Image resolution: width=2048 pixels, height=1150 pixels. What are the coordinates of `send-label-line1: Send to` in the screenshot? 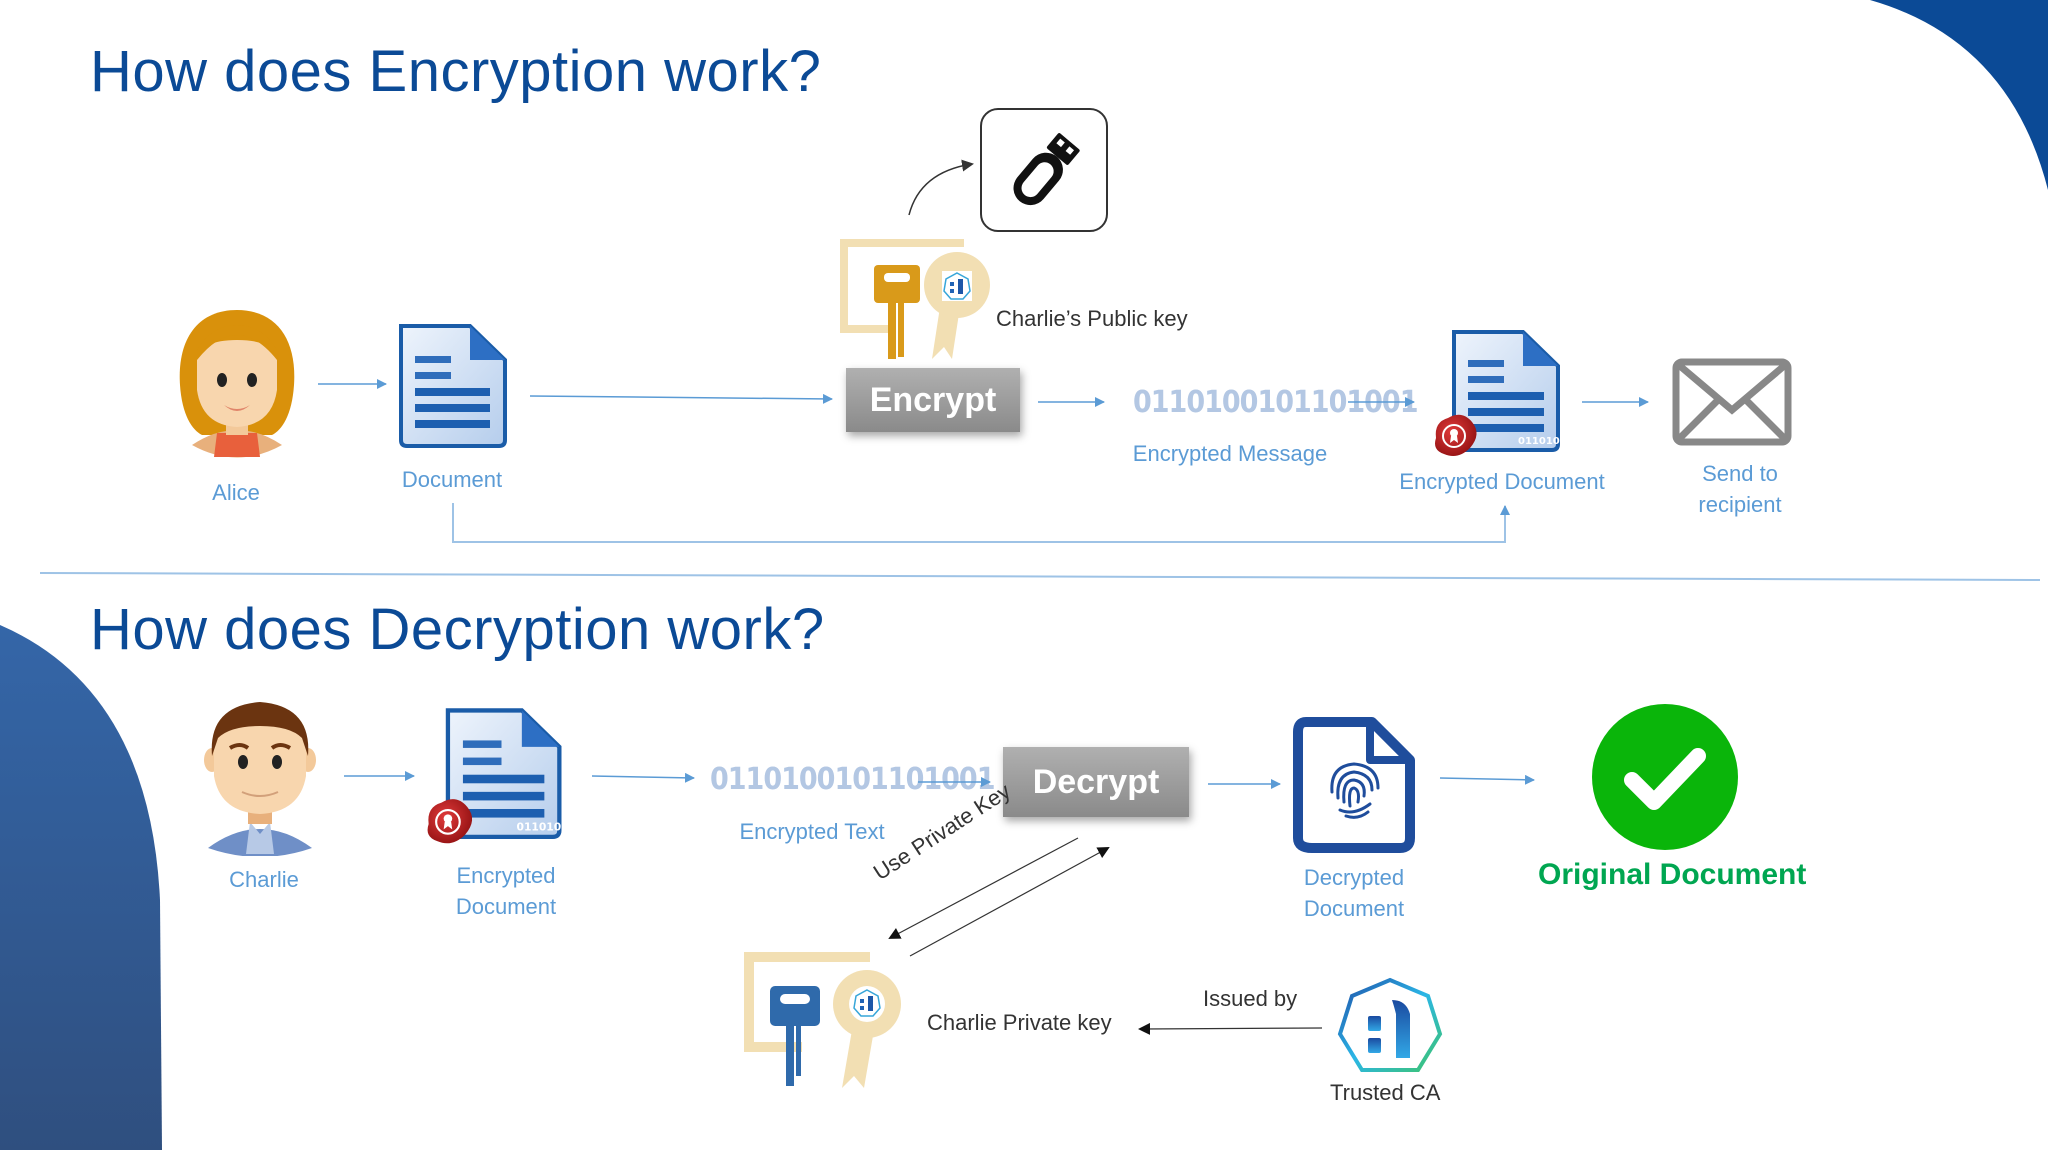 It's located at (1740, 473).